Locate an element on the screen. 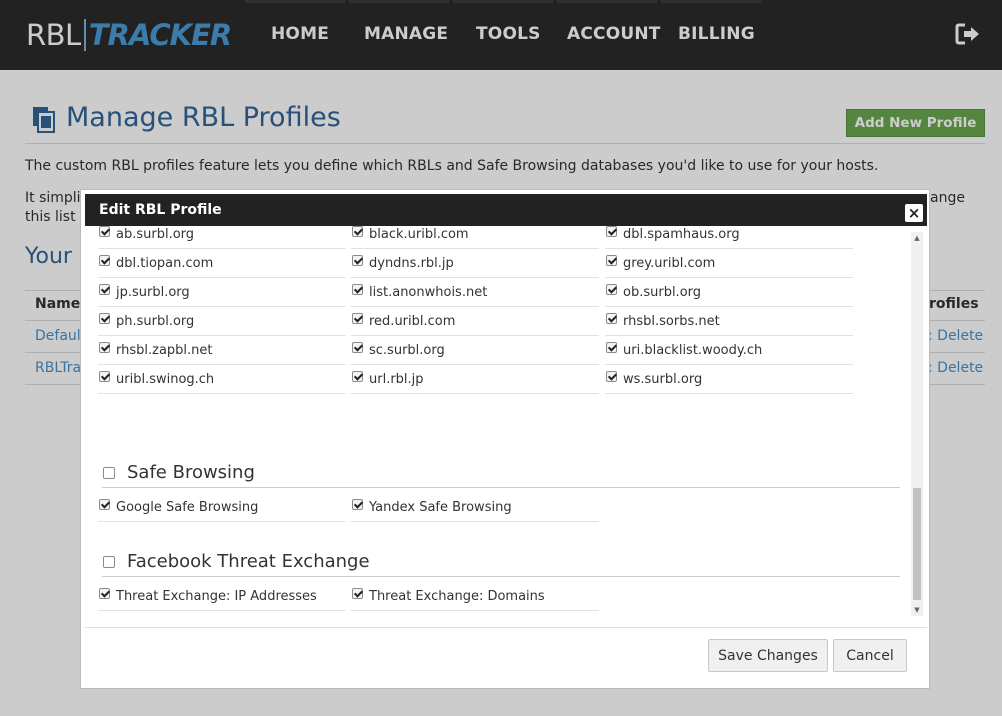  dialog-footer-rule is located at coordinates (506, 627).